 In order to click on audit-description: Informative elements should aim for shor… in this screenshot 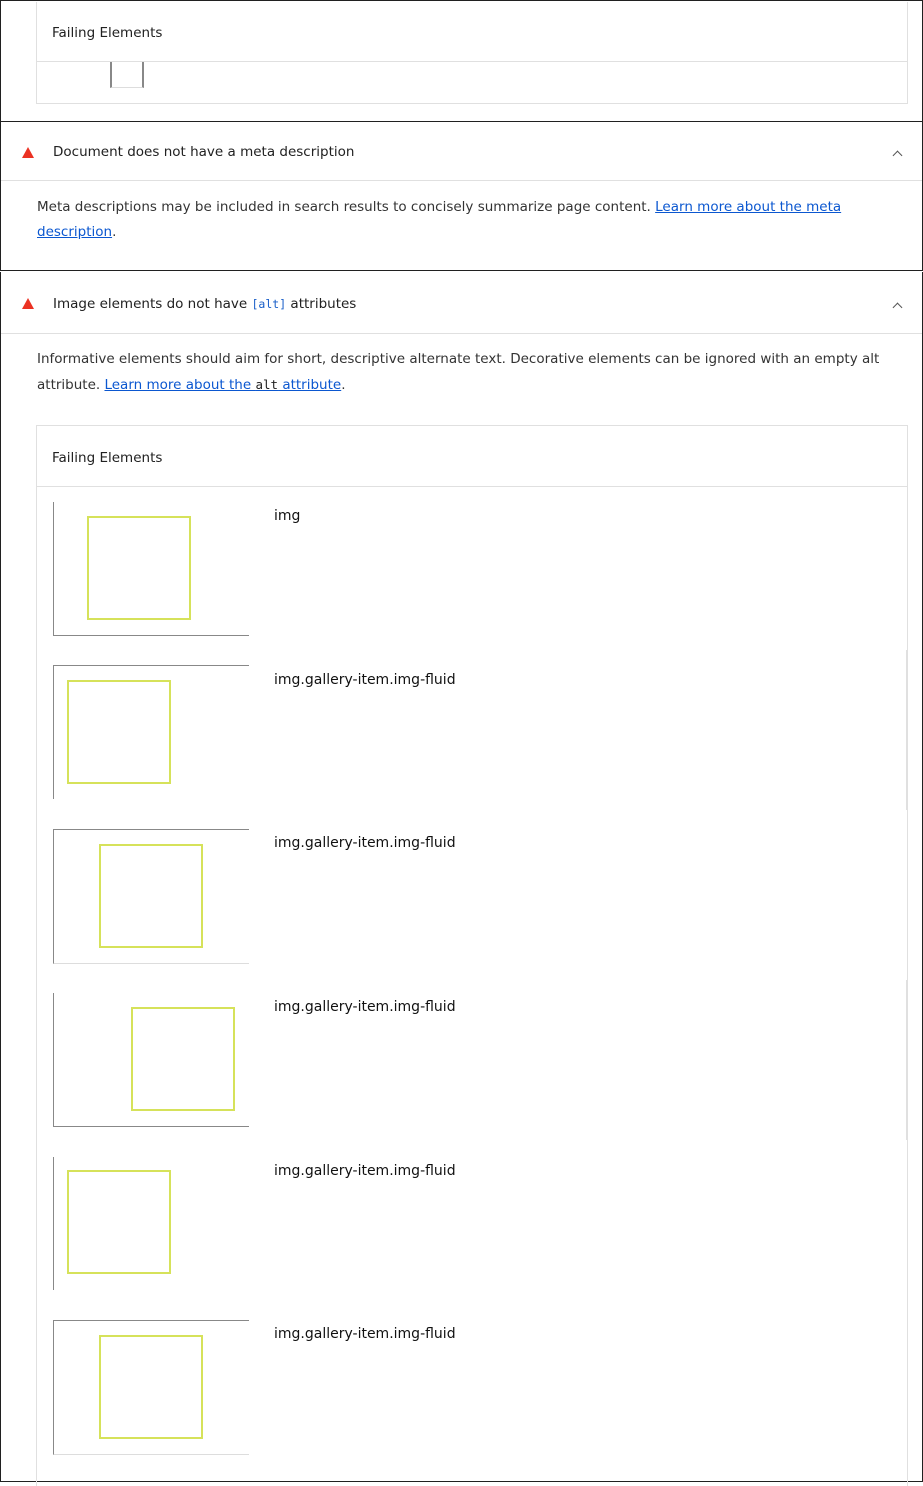, I will do `click(458, 372)`.